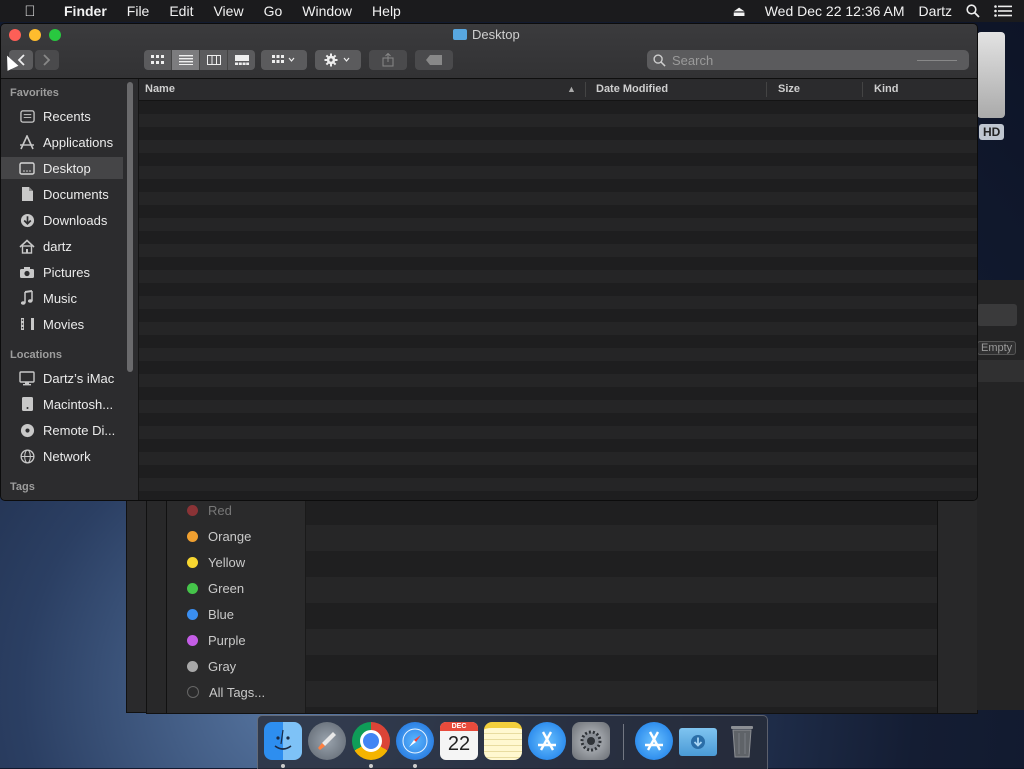 The image size is (1024, 769). Describe the element at coordinates (27, 168) in the screenshot. I see `desktop-icon` at that location.